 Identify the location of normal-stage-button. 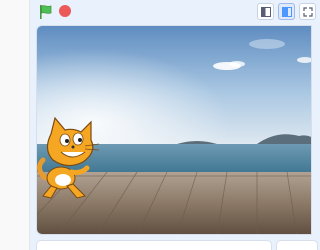
(286, 11).